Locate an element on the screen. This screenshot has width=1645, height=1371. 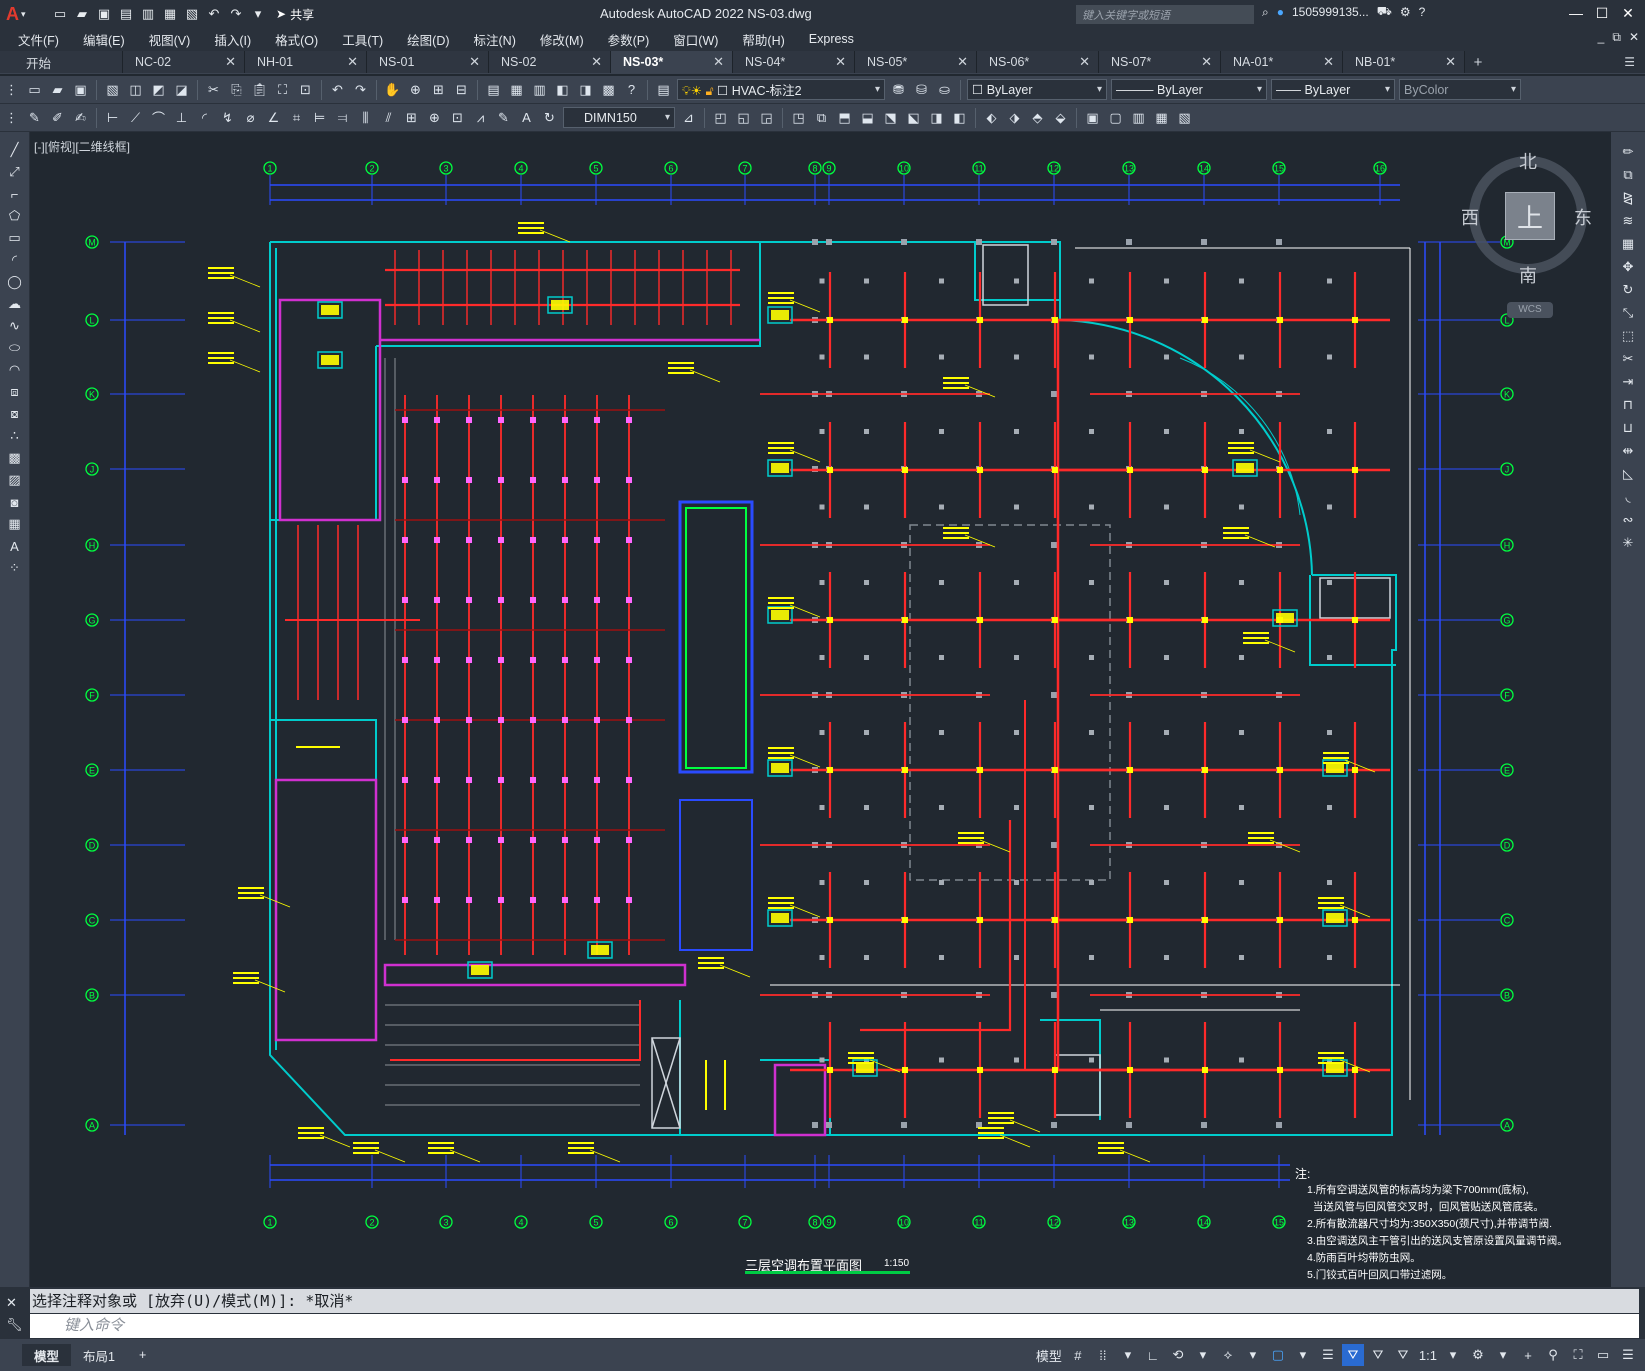
modify-18-icon: ▥ is located at coordinates (1138, 117).